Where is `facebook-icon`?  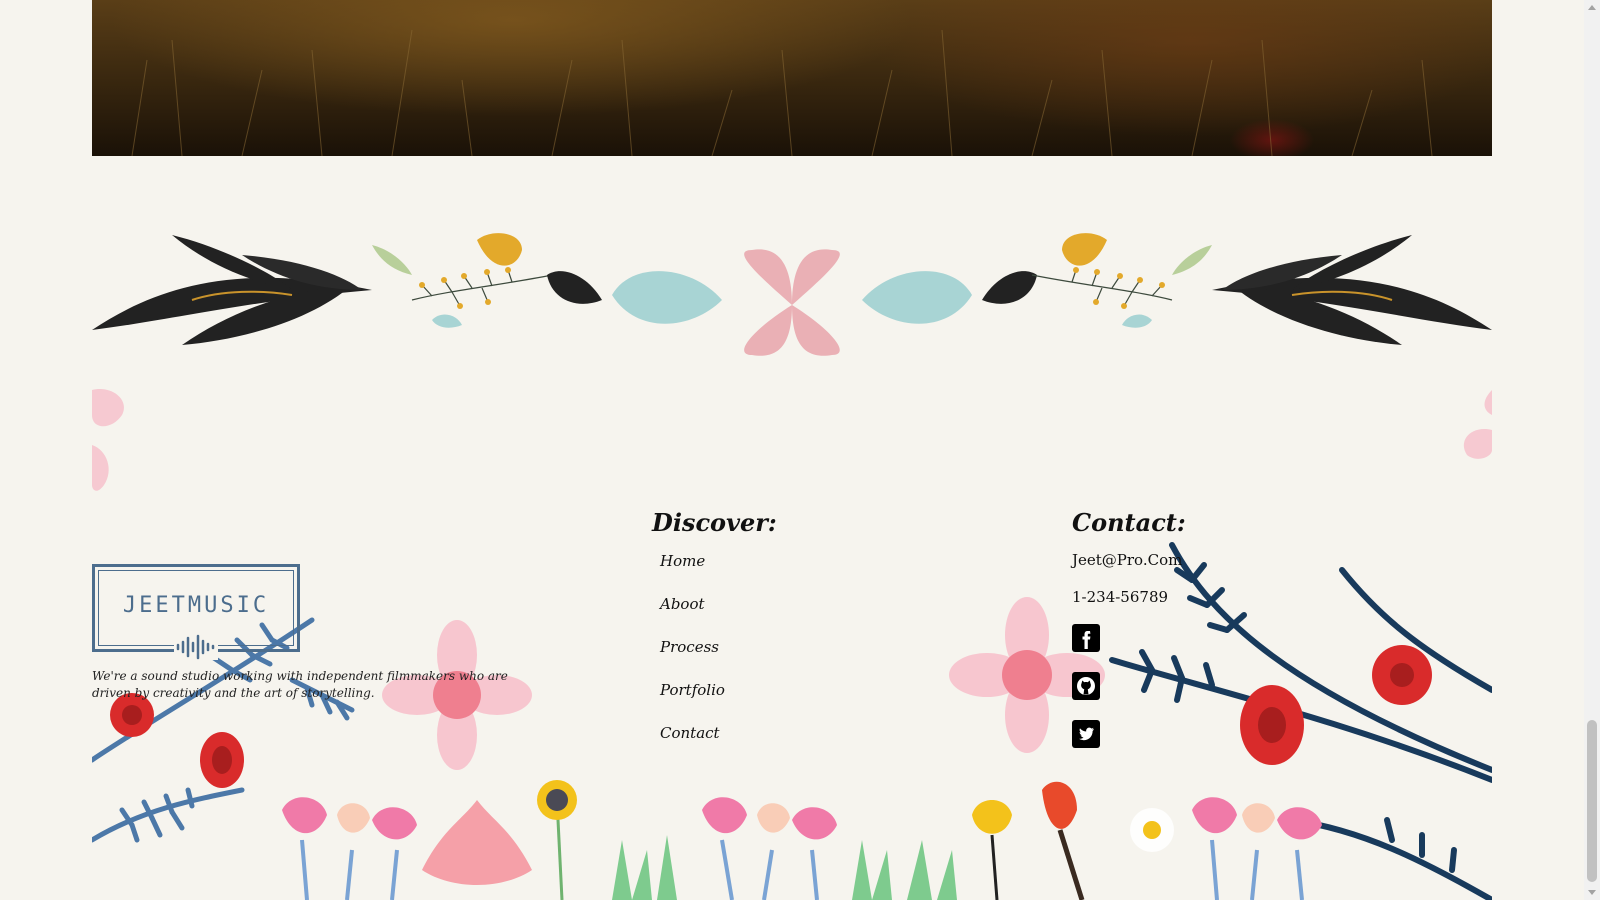 facebook-icon is located at coordinates (1086, 638).